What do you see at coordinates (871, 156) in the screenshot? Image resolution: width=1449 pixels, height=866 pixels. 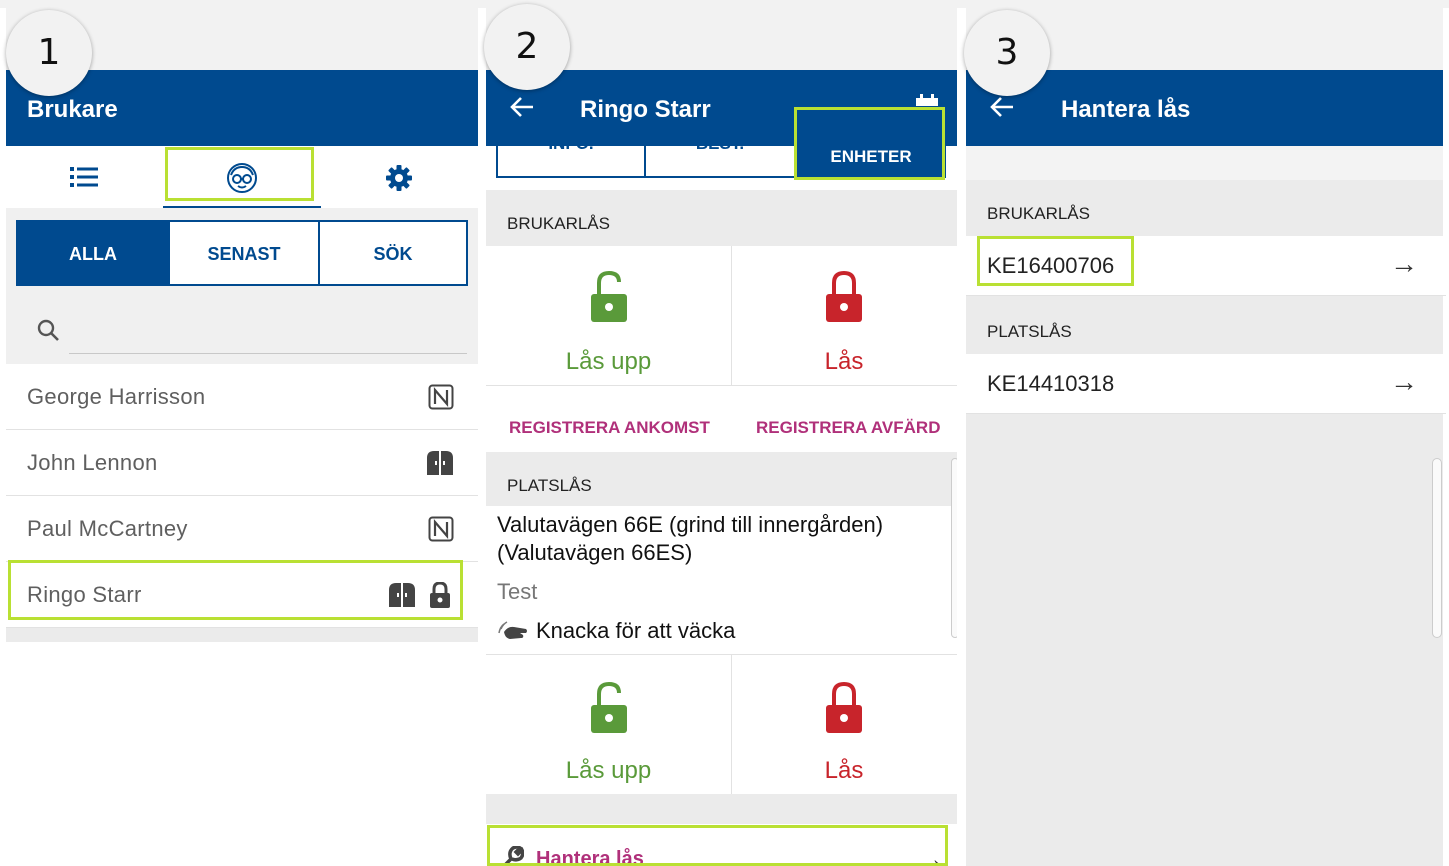 I see `tab-units-label: ENHETER` at bounding box center [871, 156].